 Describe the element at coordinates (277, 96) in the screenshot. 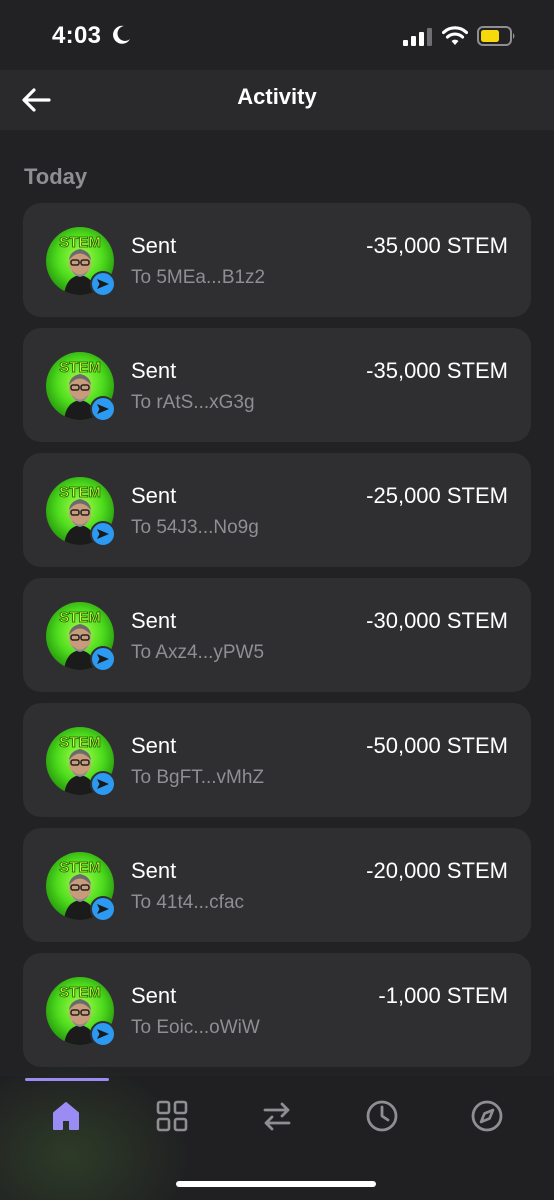

I see `page-title: Activity` at that location.